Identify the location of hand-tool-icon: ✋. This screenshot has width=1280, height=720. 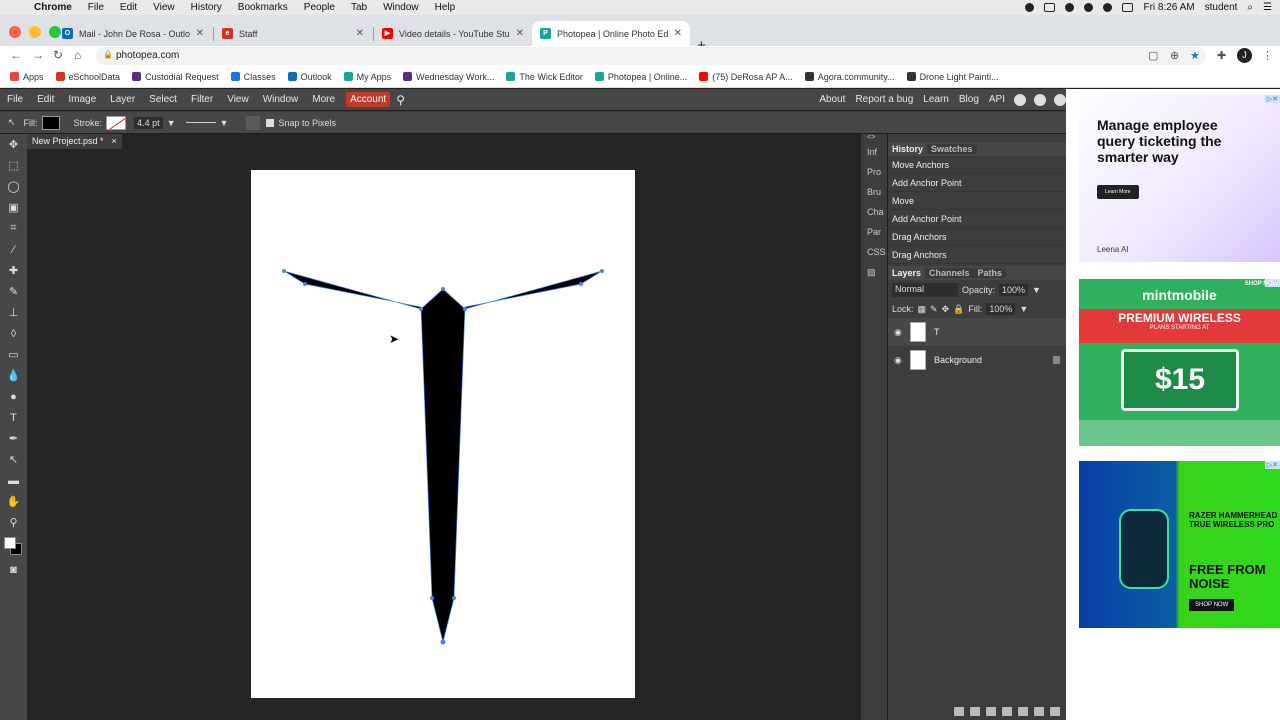
(13, 501).